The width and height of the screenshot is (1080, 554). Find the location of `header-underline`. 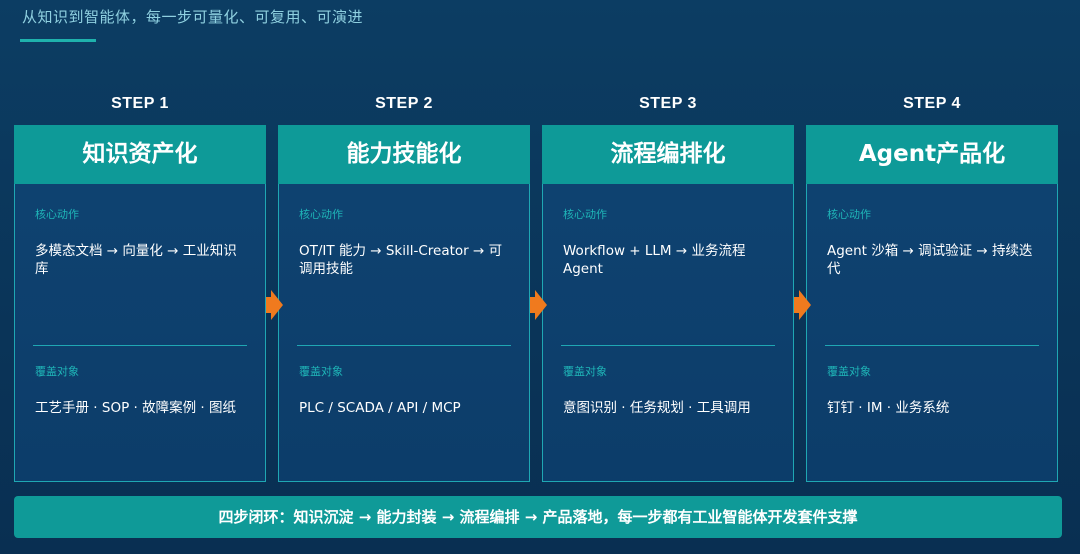

header-underline is located at coordinates (58, 40).